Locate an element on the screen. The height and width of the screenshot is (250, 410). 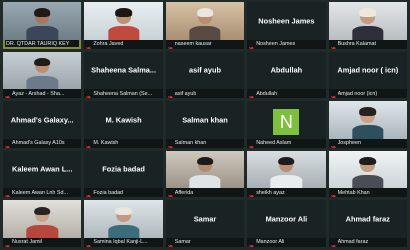
participant-label: Mehtab Khan is located at coordinates (367, 193).